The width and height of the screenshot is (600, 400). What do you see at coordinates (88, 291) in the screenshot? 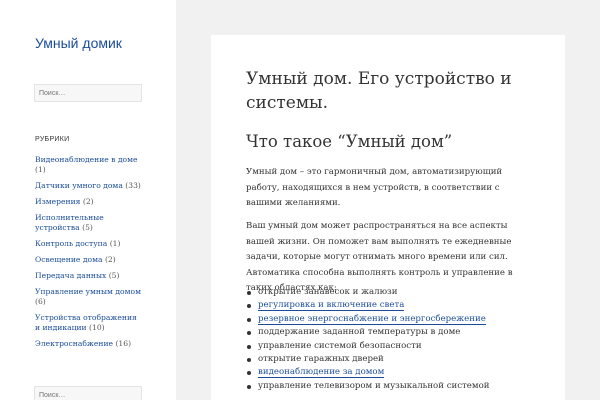
I see `category-link: Управление умным домом` at bounding box center [88, 291].